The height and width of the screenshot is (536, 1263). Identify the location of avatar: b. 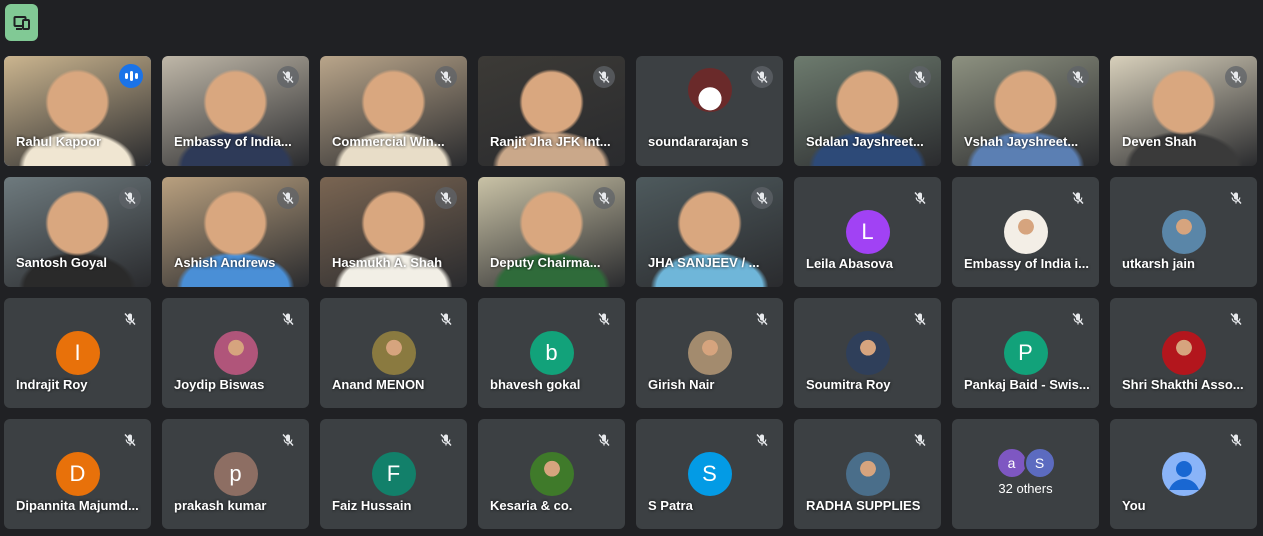
(551, 353).